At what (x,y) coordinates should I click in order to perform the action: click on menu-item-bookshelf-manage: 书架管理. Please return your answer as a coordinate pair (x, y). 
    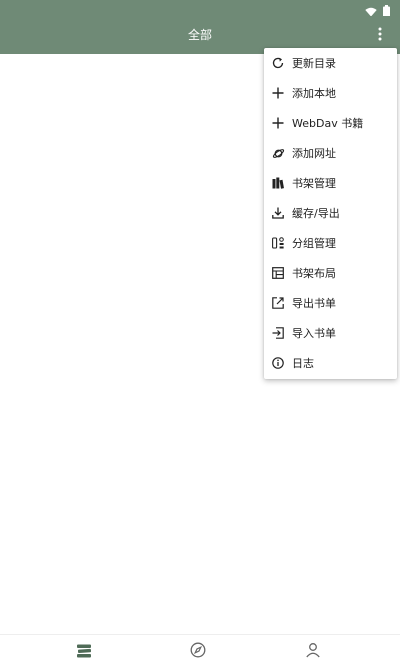
    Looking at the image, I should click on (330, 183).